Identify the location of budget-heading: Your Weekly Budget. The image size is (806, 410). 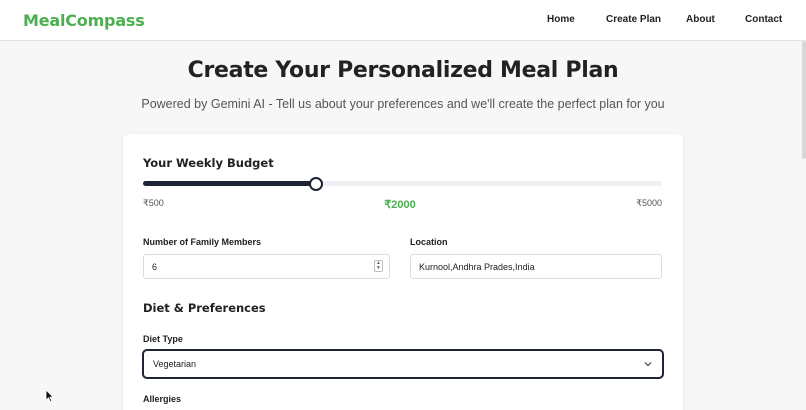
(208, 163).